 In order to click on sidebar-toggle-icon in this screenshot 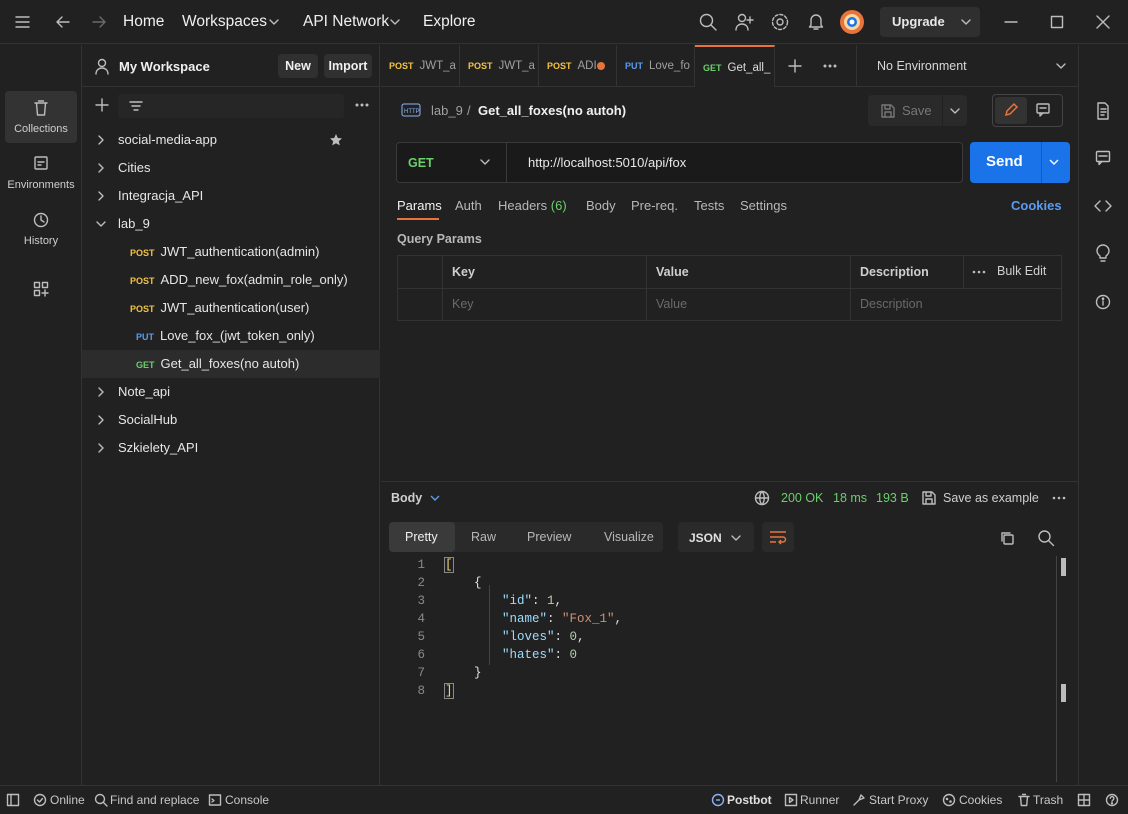, I will do `click(13, 800)`.